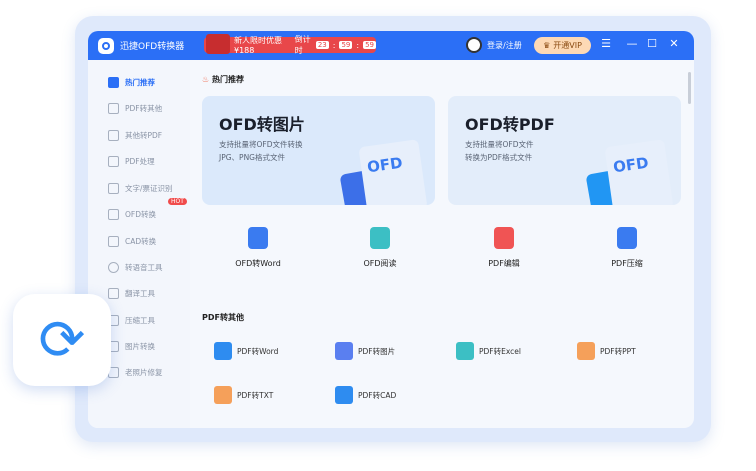 The width and height of the screenshot is (756, 471). Describe the element at coordinates (465, 351) in the screenshot. I see `excel-icon` at that location.